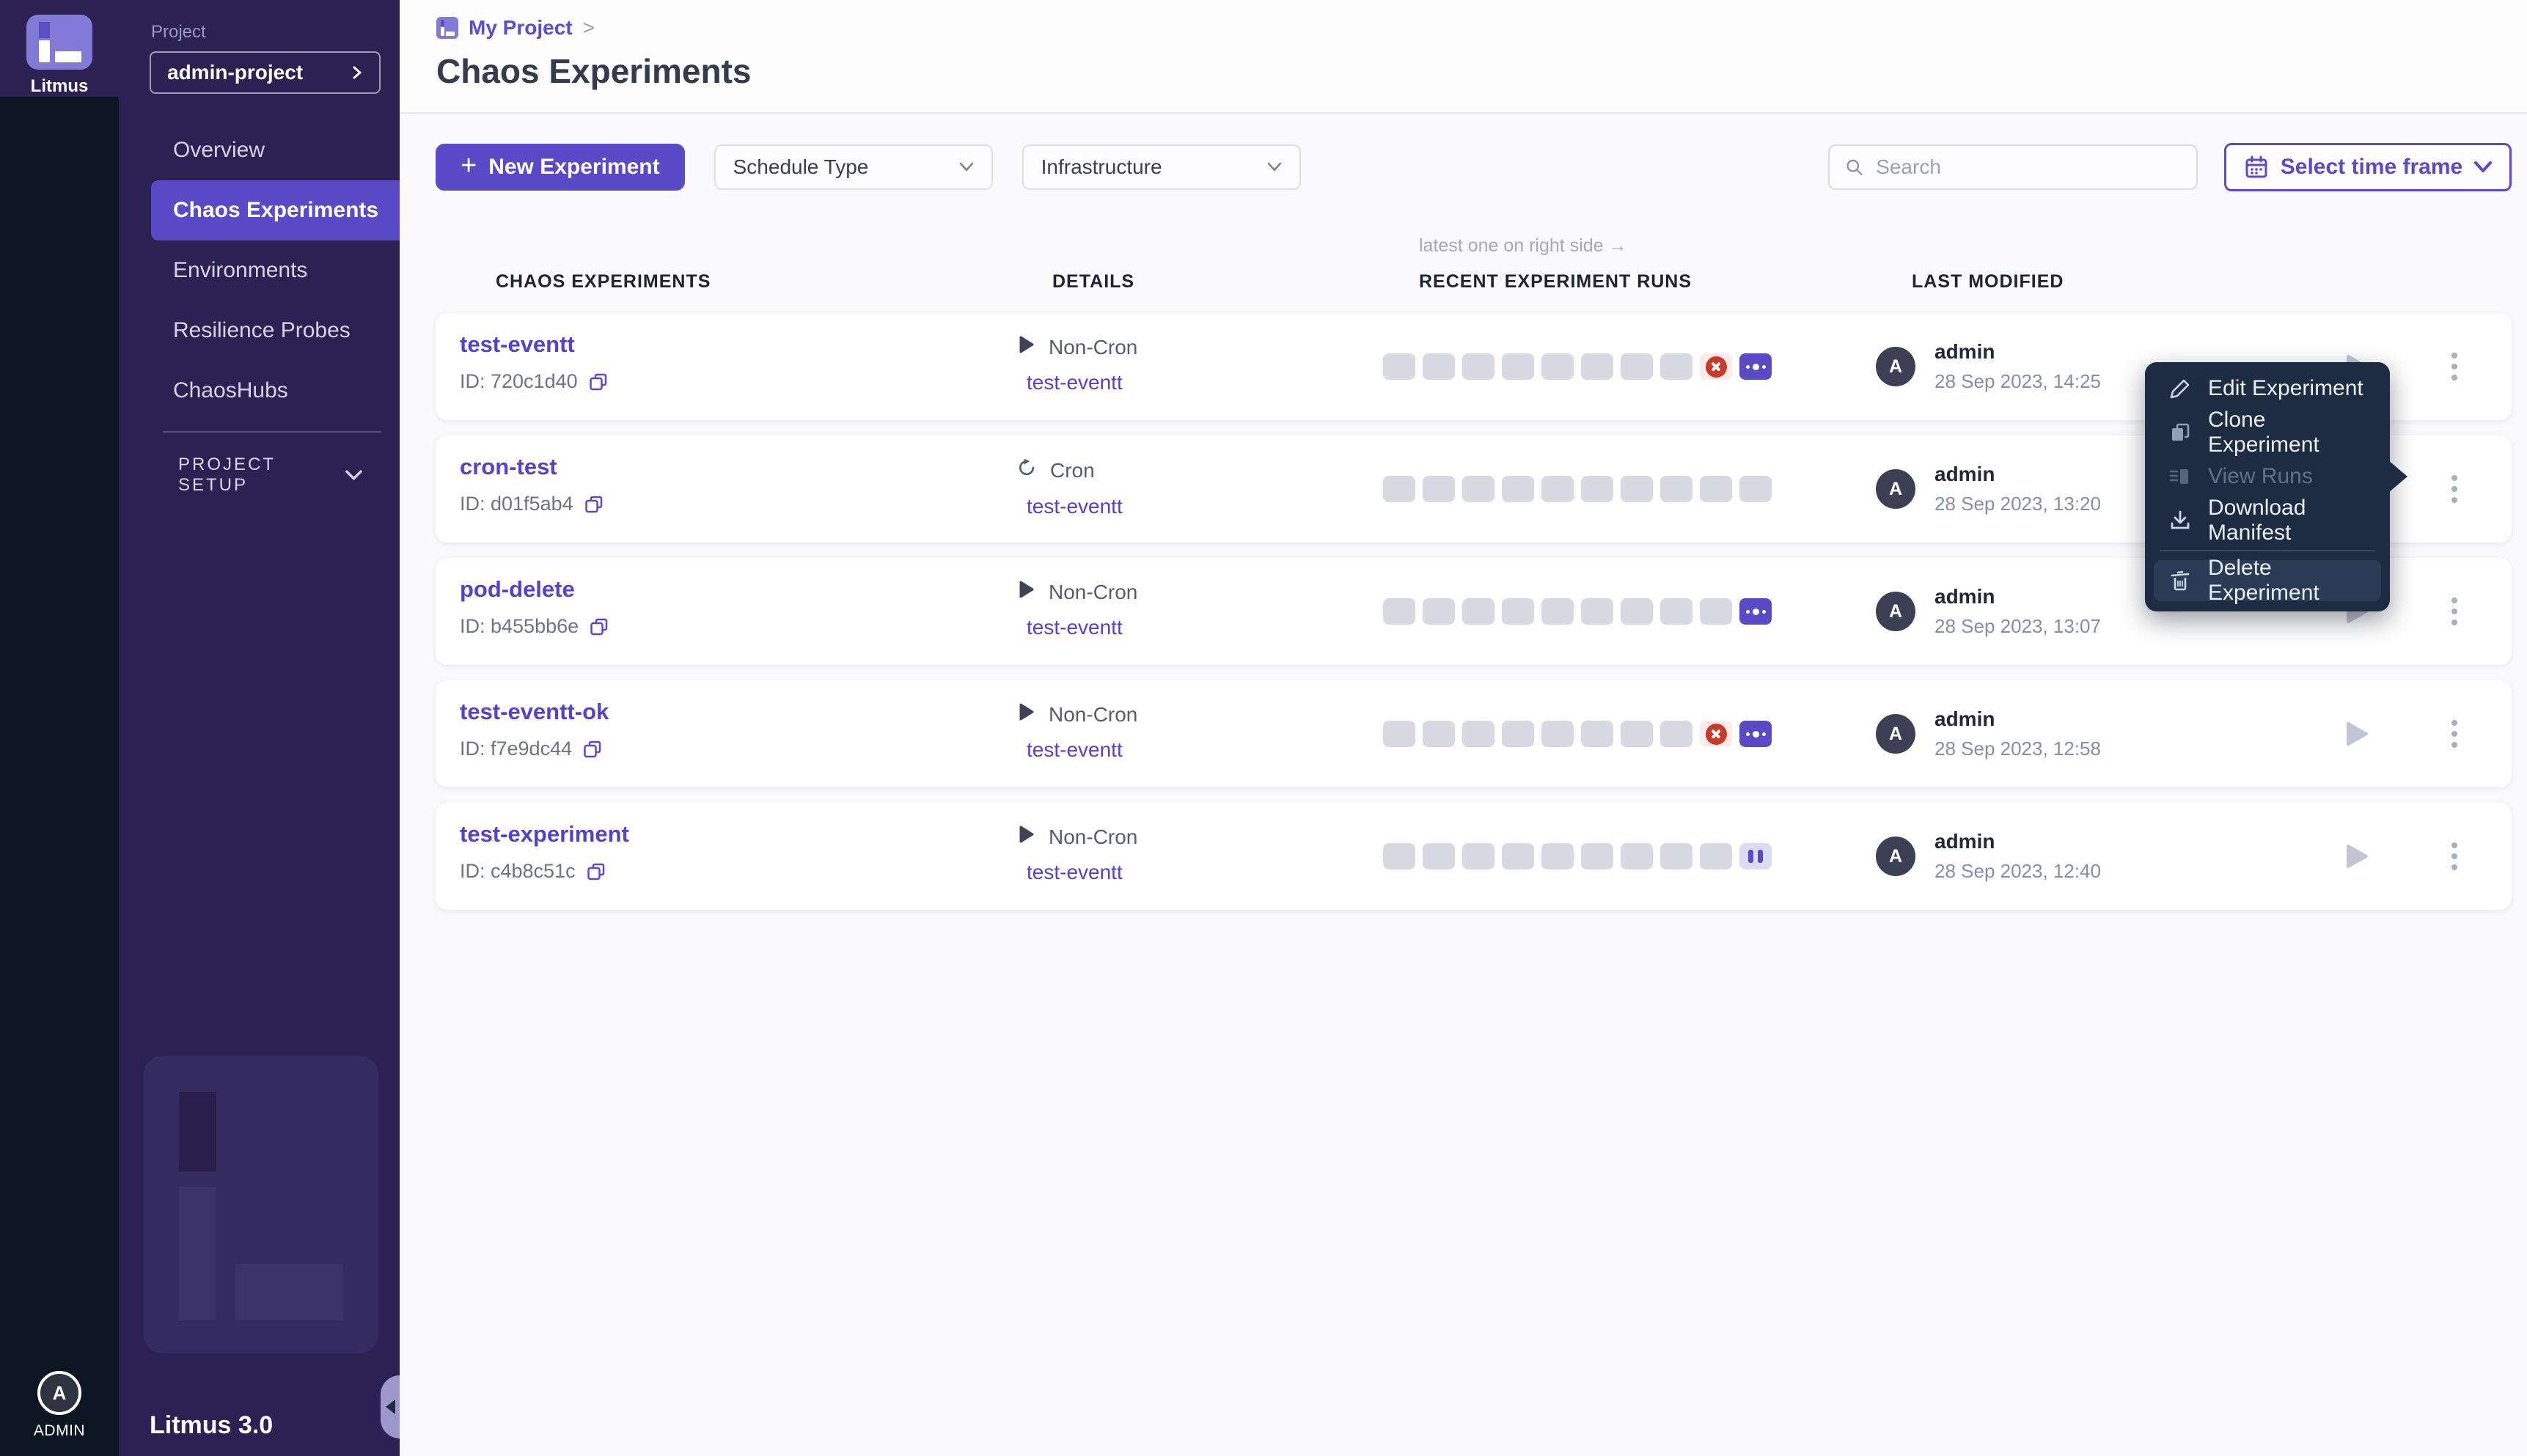 This screenshot has height=1456, width=2527. Describe the element at coordinates (853, 167) in the screenshot. I see `schedule-type-select: Schedule Type` at that location.